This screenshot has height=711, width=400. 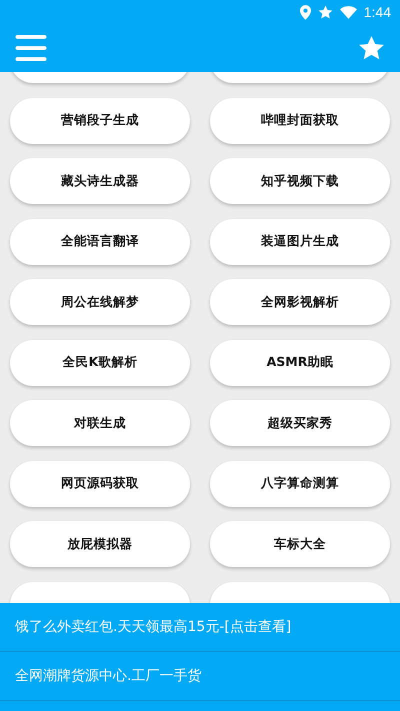 What do you see at coordinates (300, 544) in the screenshot?
I see `tool-button: 车标大全` at bounding box center [300, 544].